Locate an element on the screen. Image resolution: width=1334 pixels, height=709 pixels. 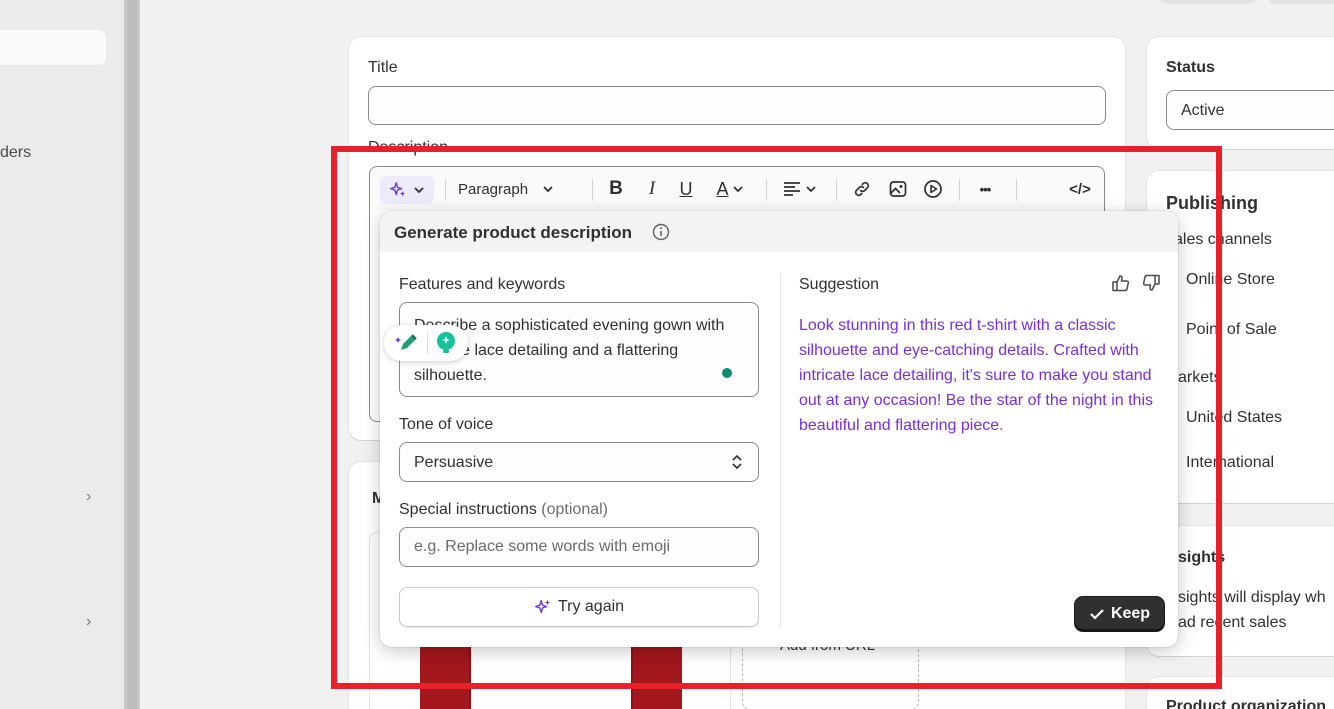
align-button is located at coordinates (800, 189).